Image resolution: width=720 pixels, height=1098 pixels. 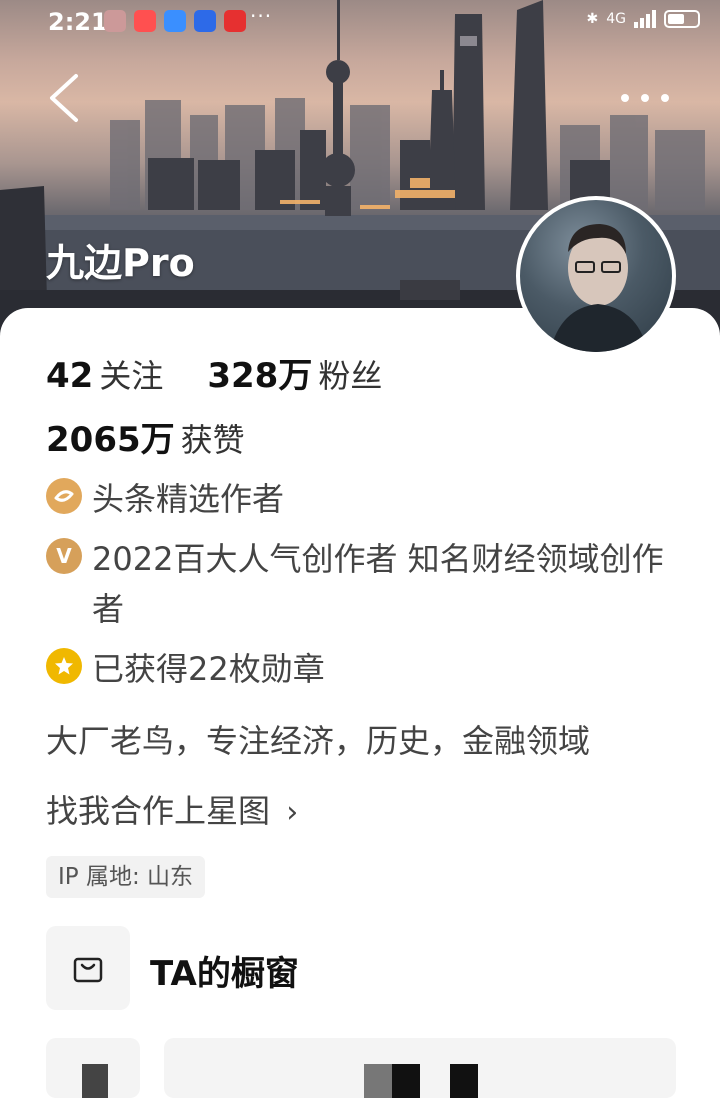 I want to click on battery-icon, so click(x=682, y=19).